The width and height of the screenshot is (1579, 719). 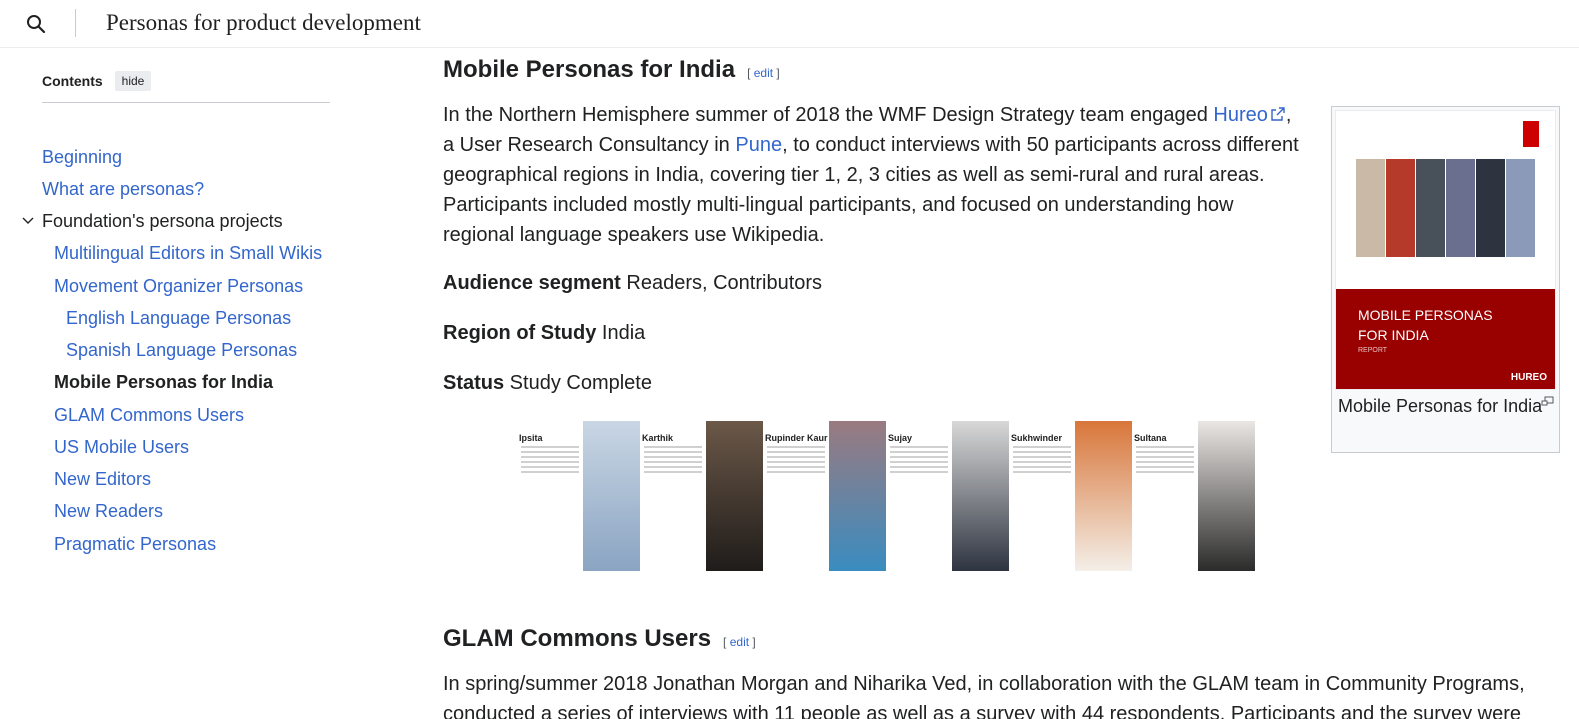 What do you see at coordinates (789, 24) in the screenshot?
I see `page-header: Personas for product development` at bounding box center [789, 24].